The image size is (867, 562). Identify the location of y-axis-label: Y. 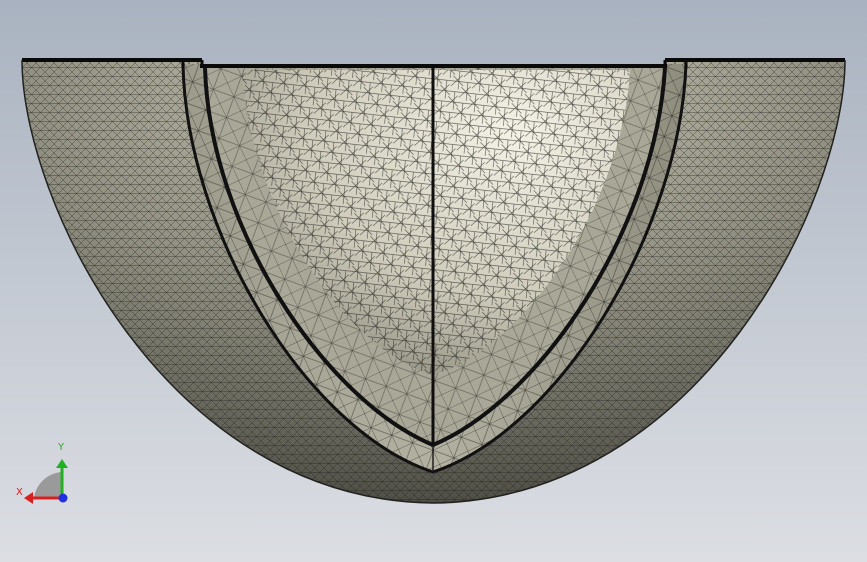
(61, 447).